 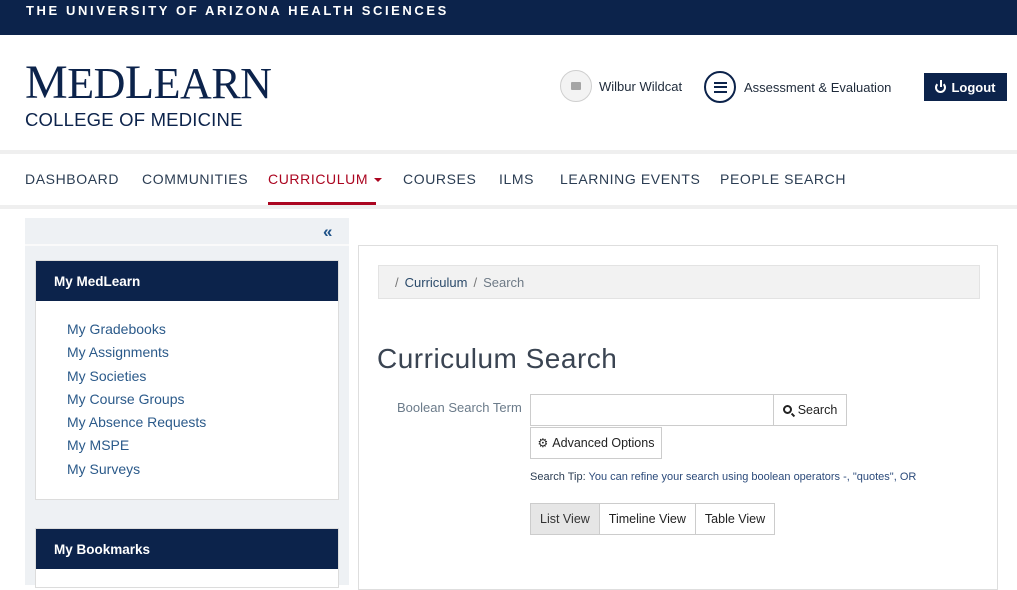 I want to click on logout-button: Logout, so click(x=965, y=87).